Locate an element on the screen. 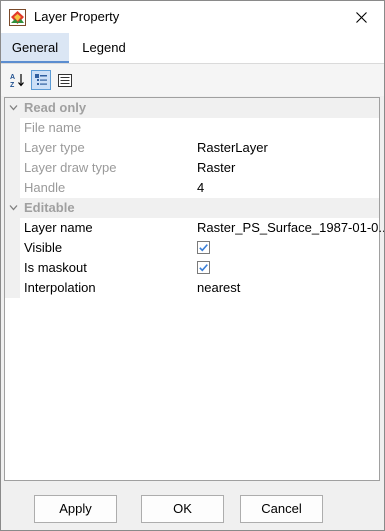  category-editable: Editable is located at coordinates (192, 208).